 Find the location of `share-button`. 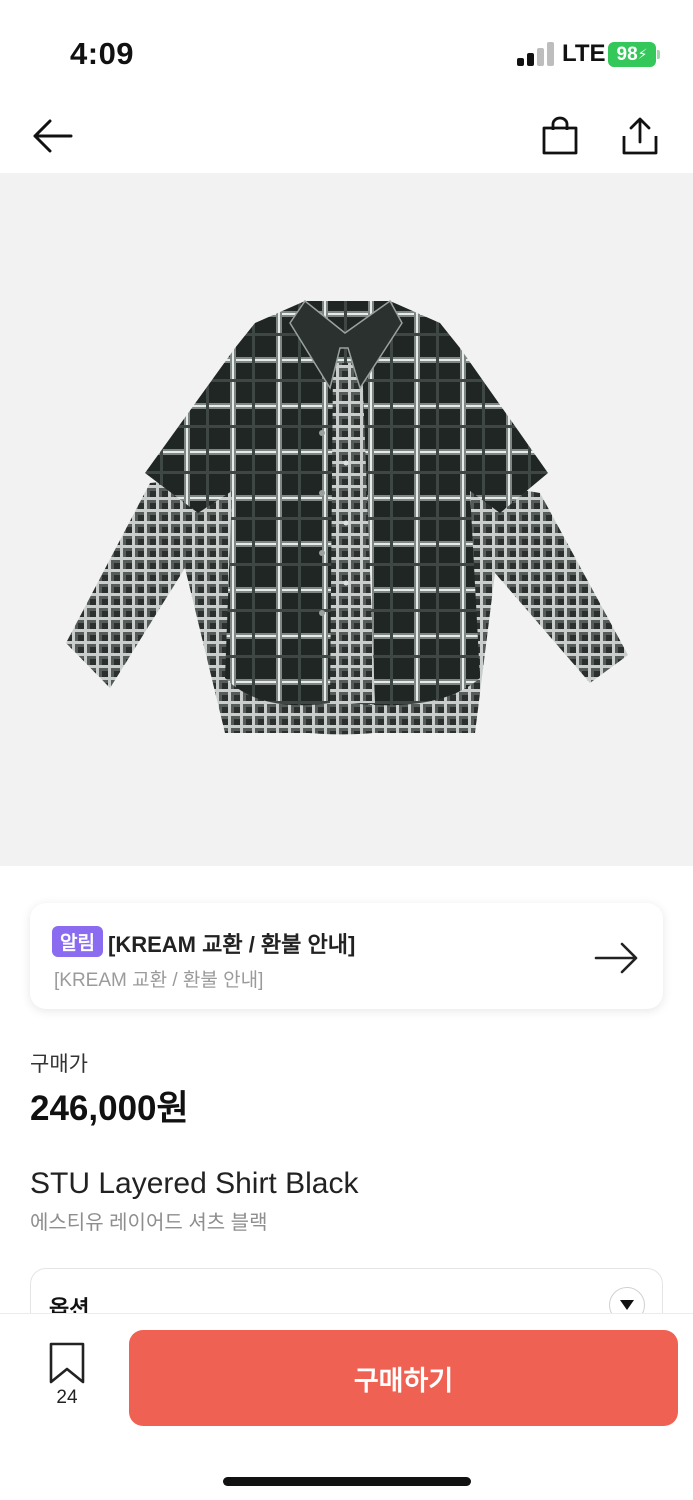

share-button is located at coordinates (640, 136).